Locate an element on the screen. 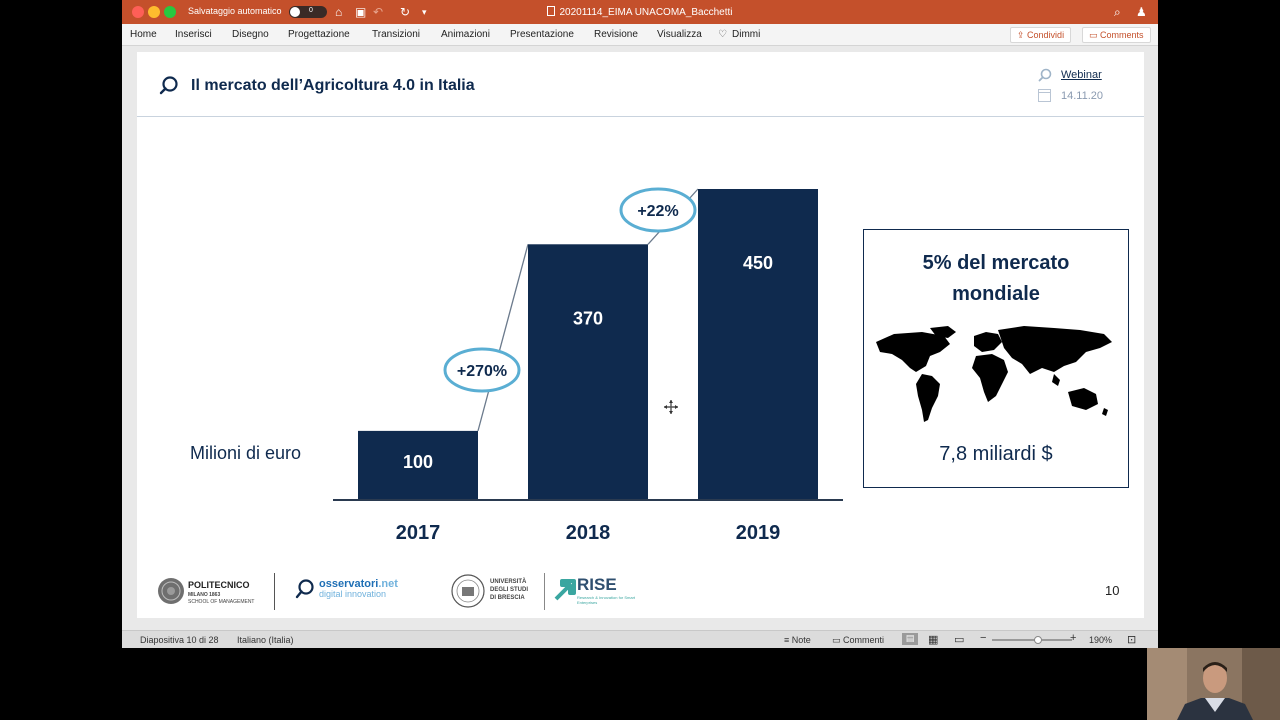 The image size is (1280, 720). unibs-seal-icon is located at coordinates (468, 591).